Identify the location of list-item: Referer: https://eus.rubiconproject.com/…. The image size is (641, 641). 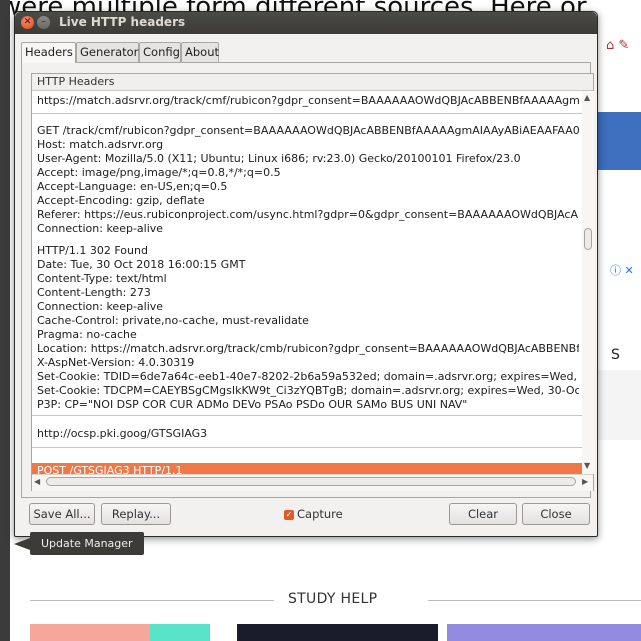
(308, 215).